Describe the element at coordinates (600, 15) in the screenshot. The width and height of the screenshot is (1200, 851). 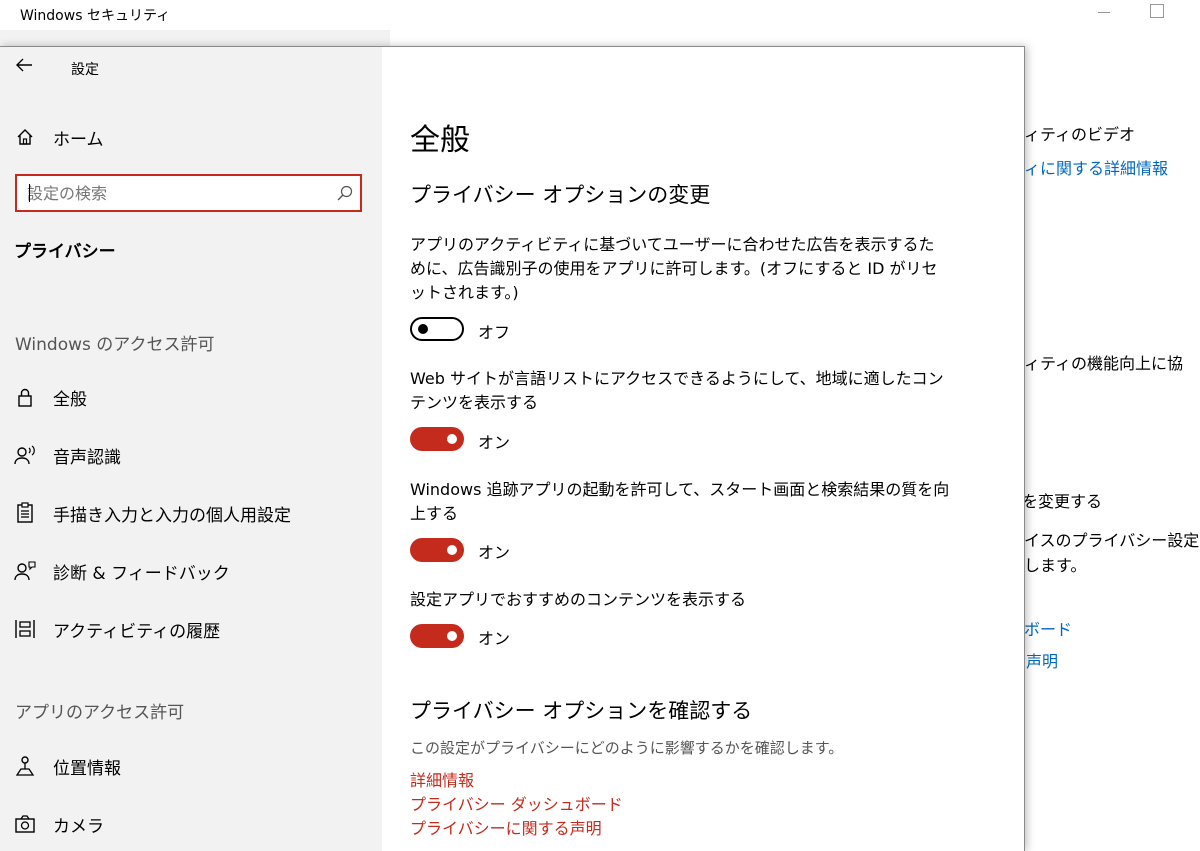
I see `background-titlebar: Windows セキュリティ` at that location.